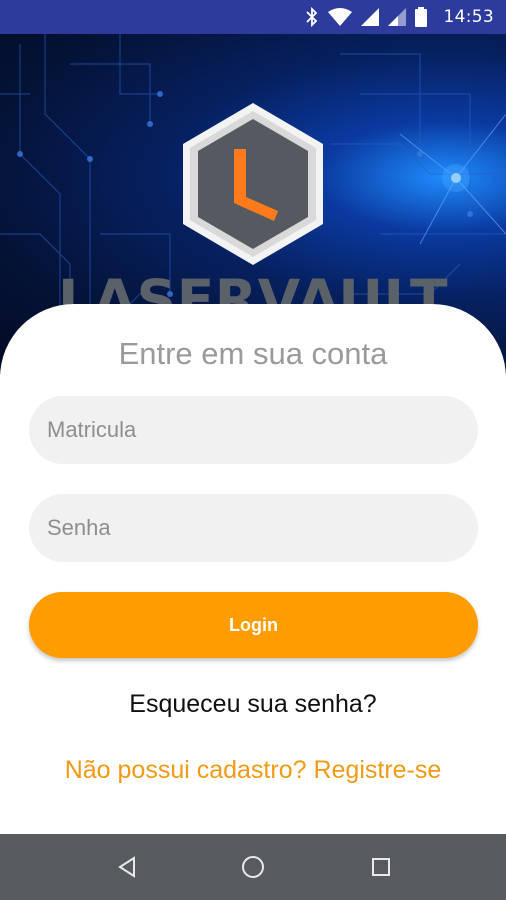  What do you see at coordinates (127, 867) in the screenshot?
I see `back-icon` at bounding box center [127, 867].